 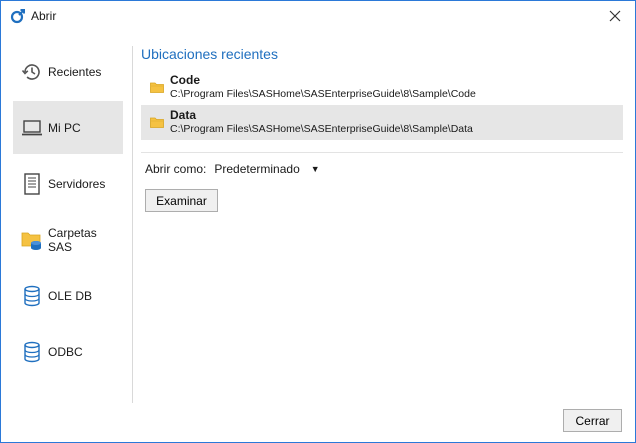 I want to click on open-as-row: Abrir como: Predeterminado ▼, so click(x=382, y=169).